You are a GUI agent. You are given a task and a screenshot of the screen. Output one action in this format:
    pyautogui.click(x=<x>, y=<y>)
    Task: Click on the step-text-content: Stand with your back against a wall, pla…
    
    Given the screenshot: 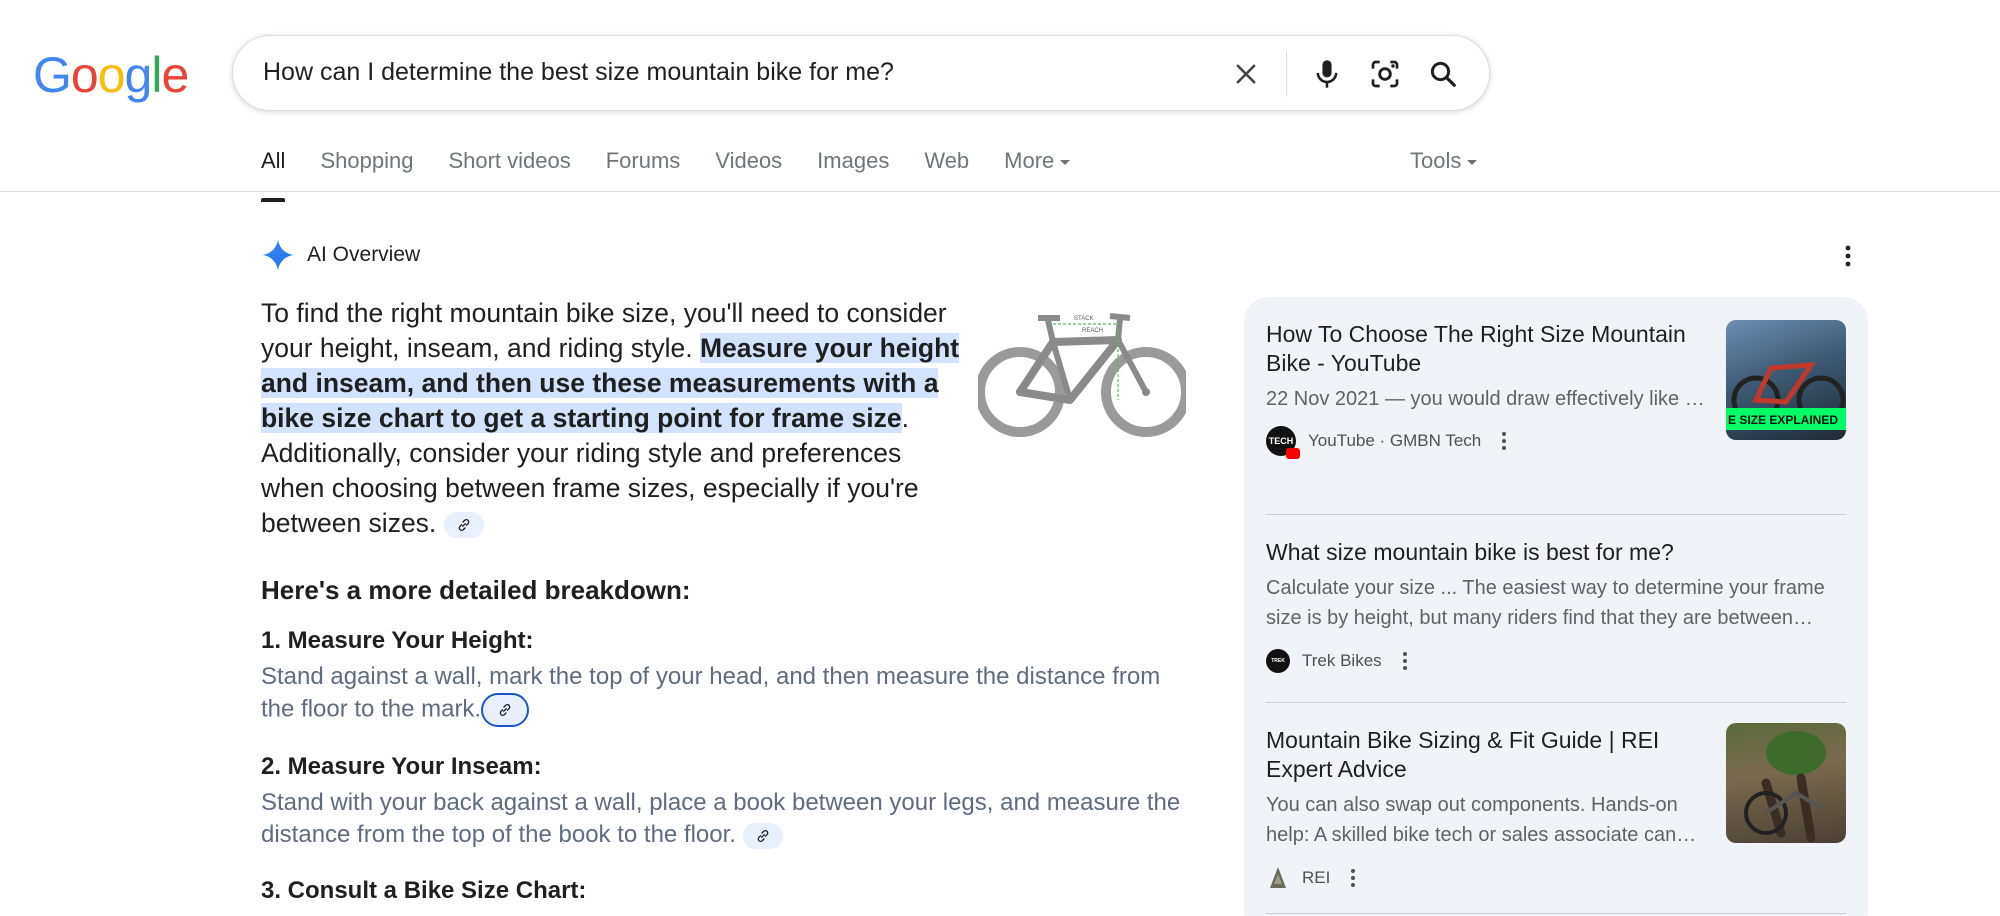 What is the action you would take?
    pyautogui.click(x=721, y=818)
    